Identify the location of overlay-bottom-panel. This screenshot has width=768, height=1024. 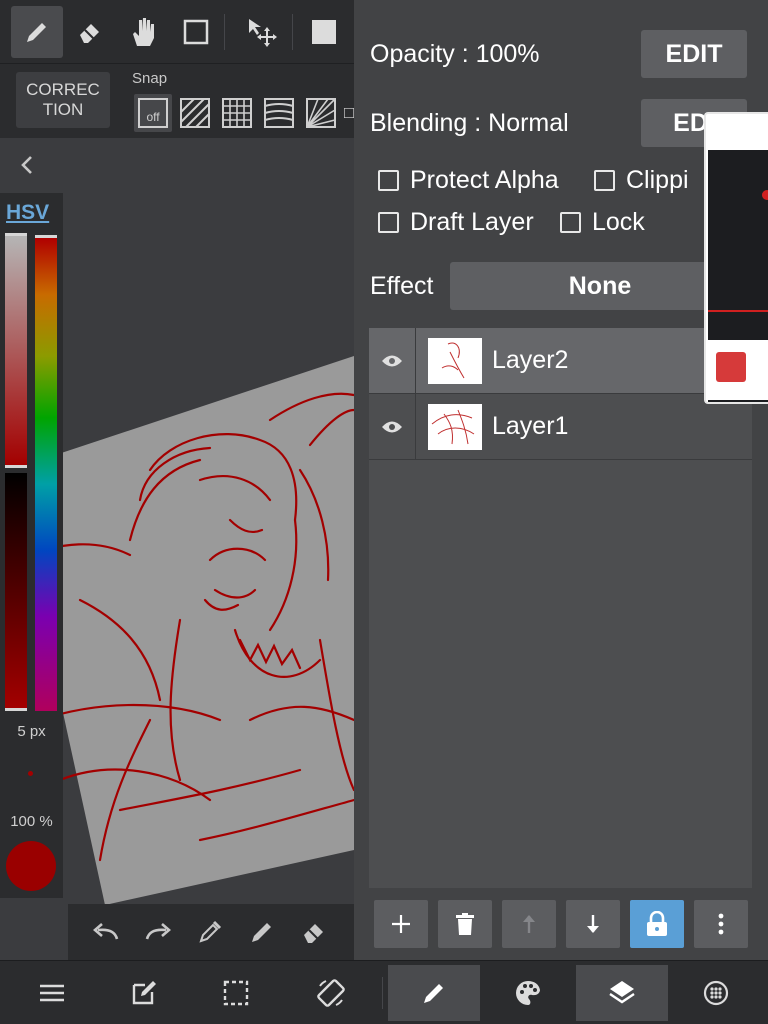
(738, 370).